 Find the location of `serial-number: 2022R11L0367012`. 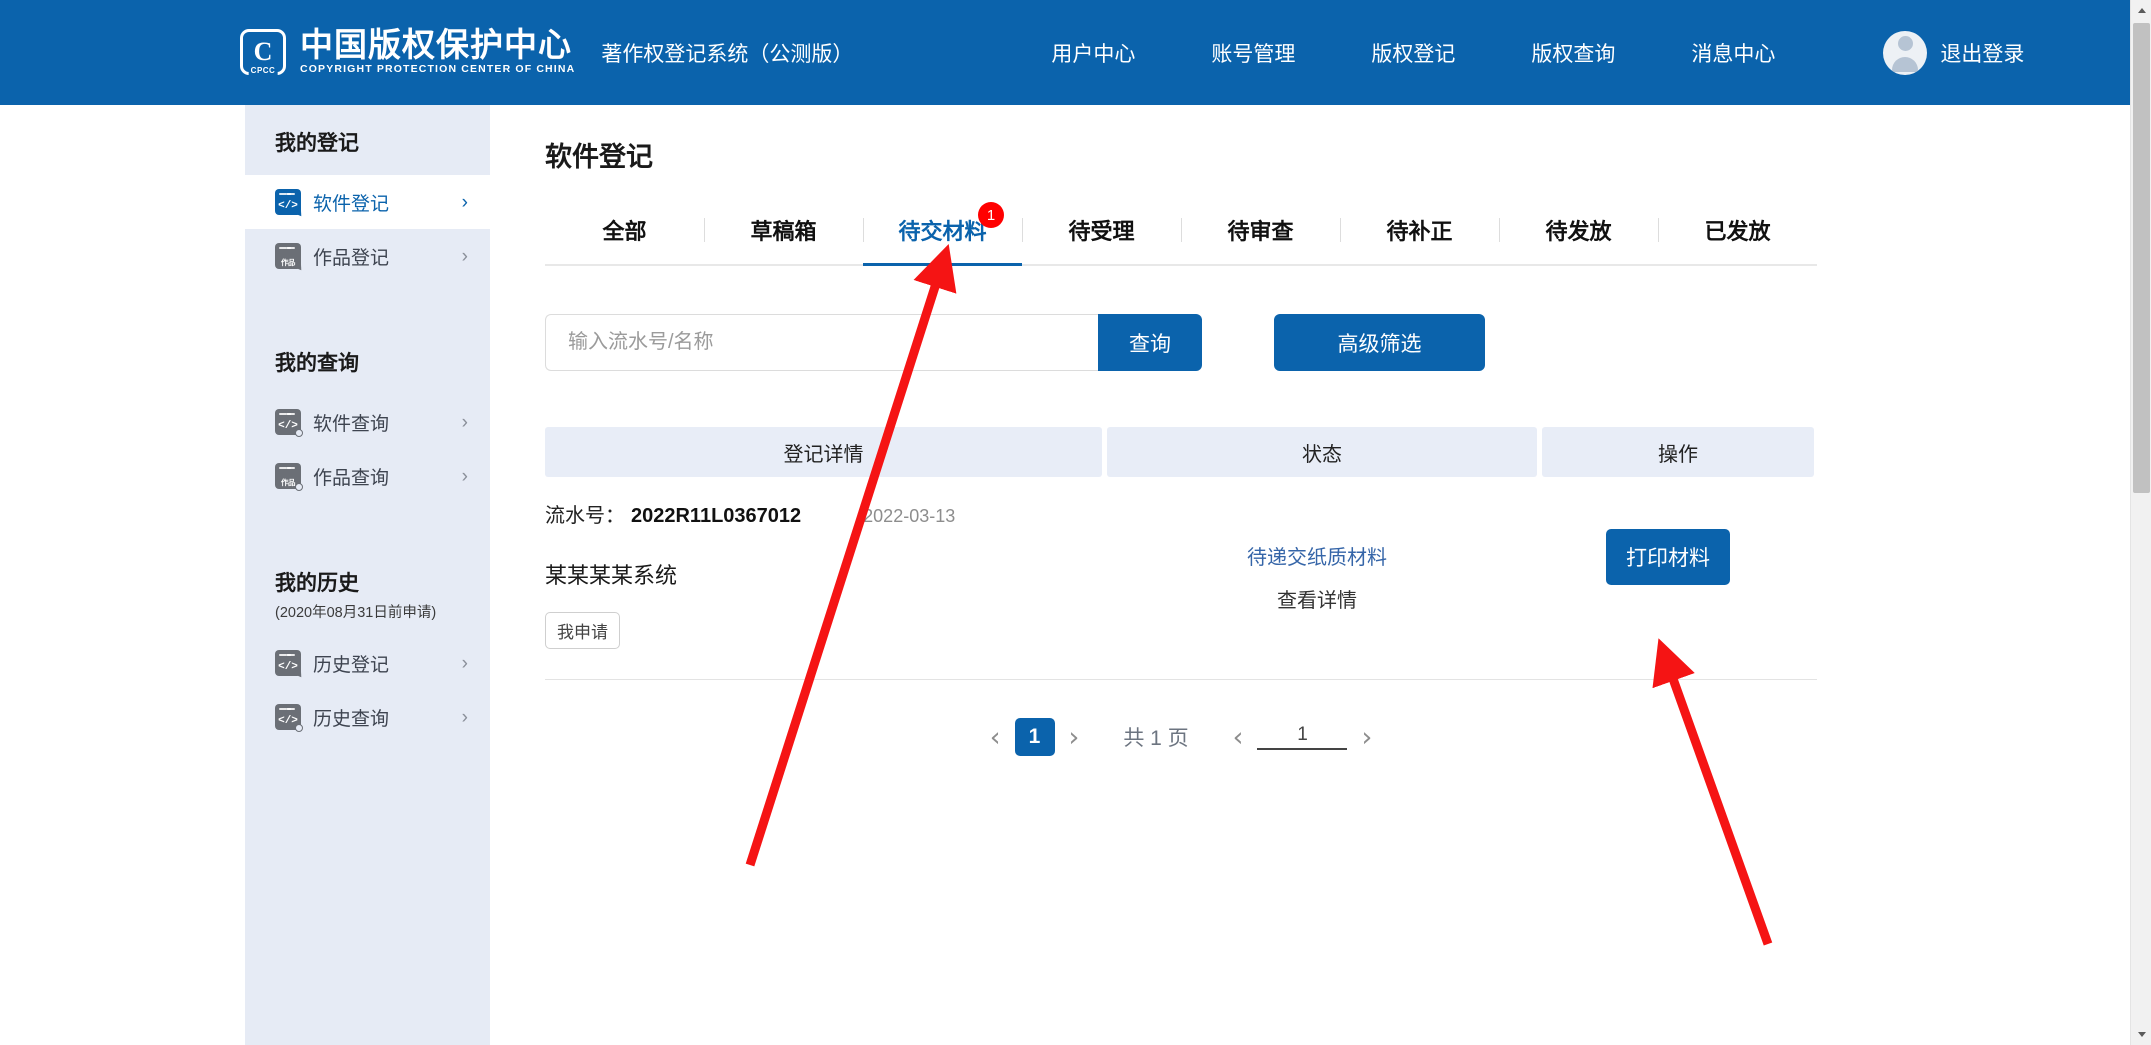

serial-number: 2022R11L0367012 is located at coordinates (716, 516).